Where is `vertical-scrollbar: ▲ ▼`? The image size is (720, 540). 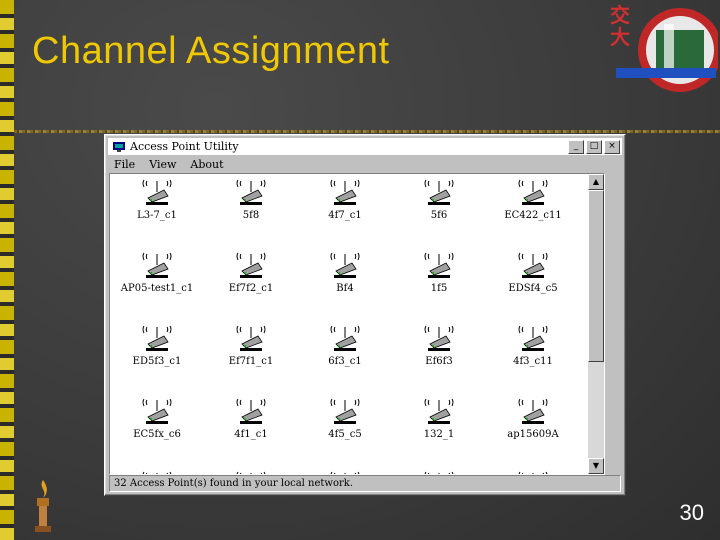 vertical-scrollbar: ▲ ▼ is located at coordinates (596, 324).